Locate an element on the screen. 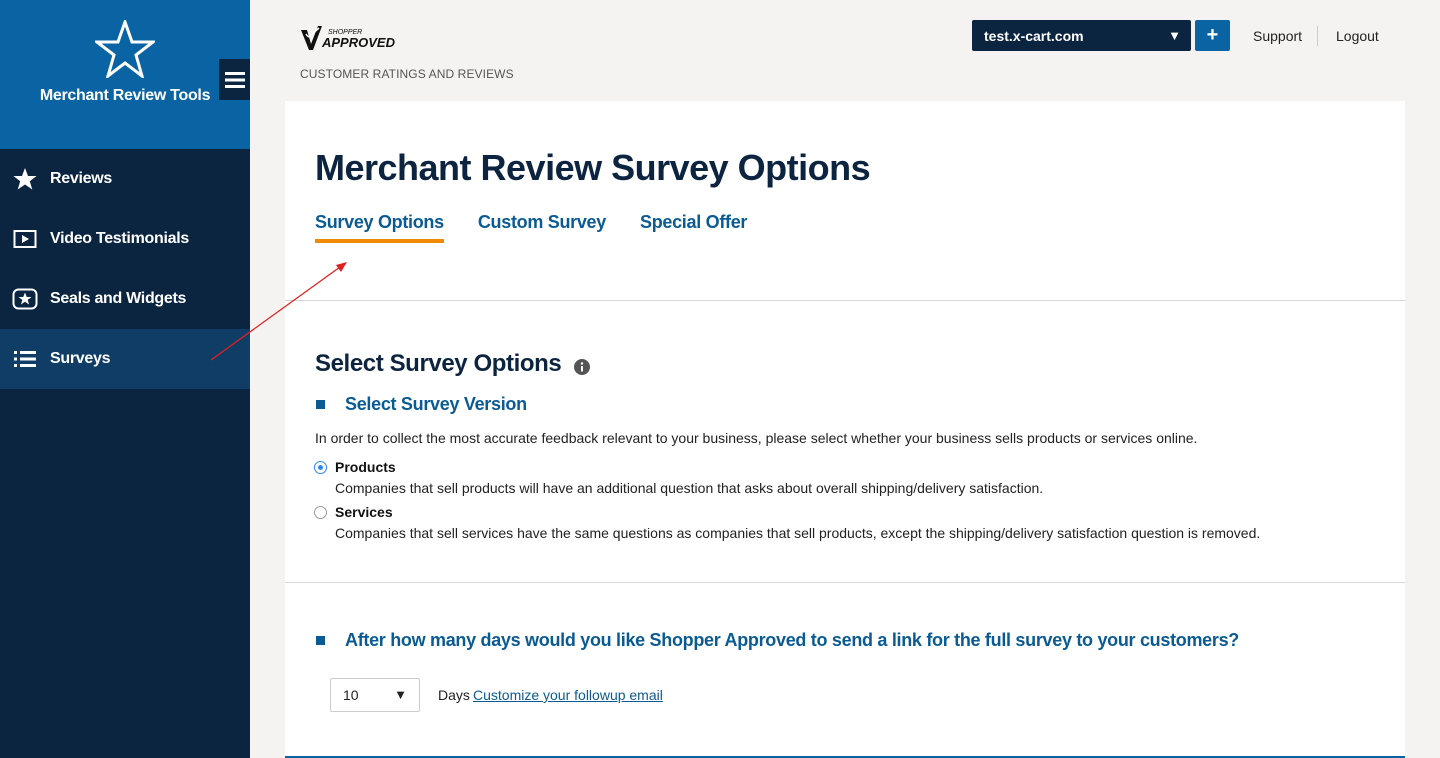 This screenshot has height=758, width=1440. support-link: Support is located at coordinates (1277, 36).